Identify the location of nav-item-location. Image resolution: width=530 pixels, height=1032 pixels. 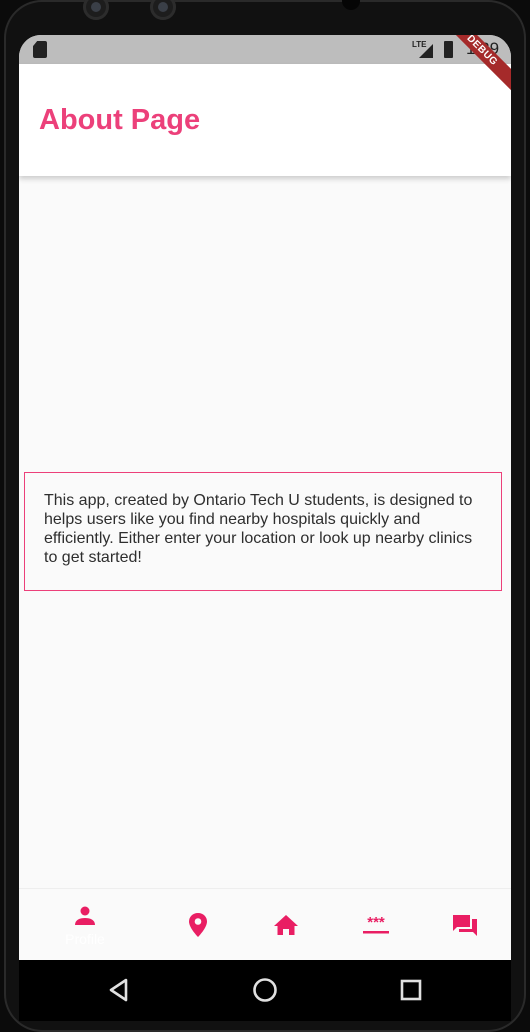
(198, 925).